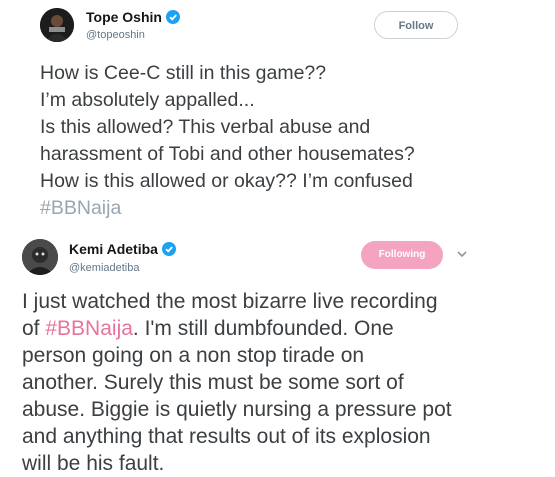  I want to click on display-name: Kemi Adetiba, so click(122, 249).